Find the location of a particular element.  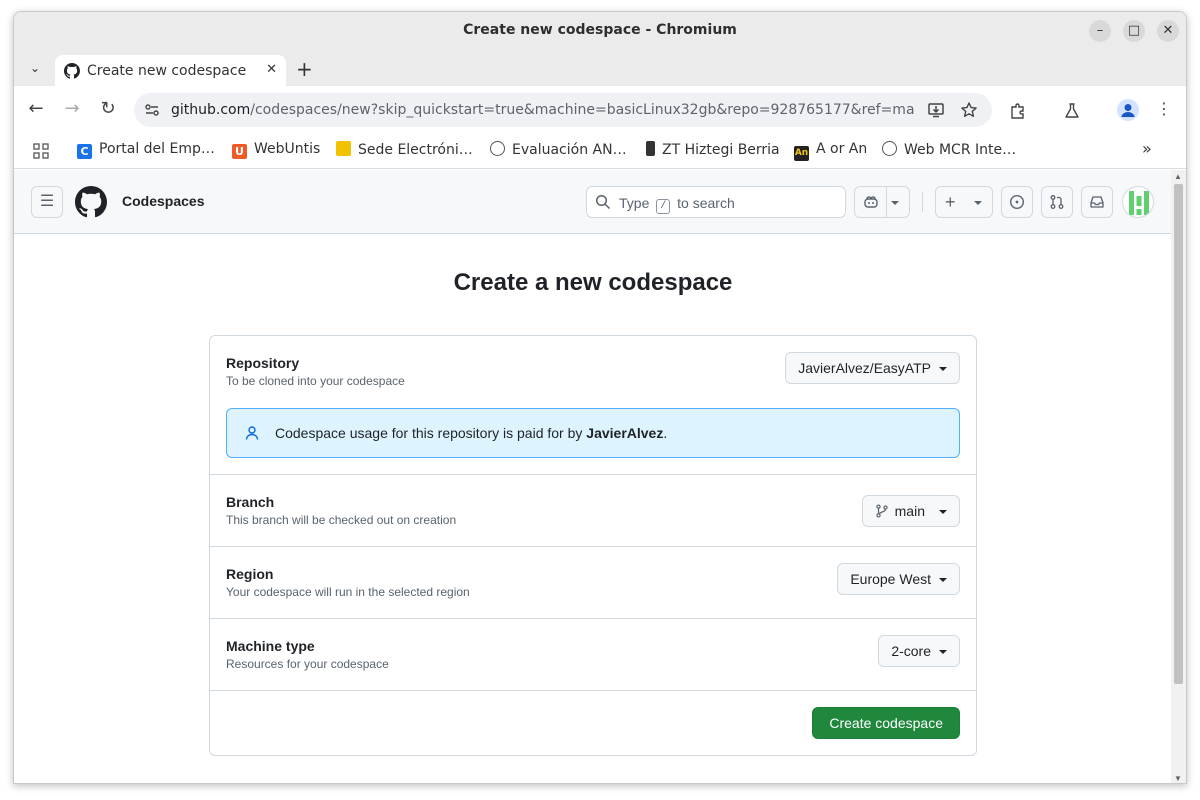

pull-requests-button is located at coordinates (1057, 202).